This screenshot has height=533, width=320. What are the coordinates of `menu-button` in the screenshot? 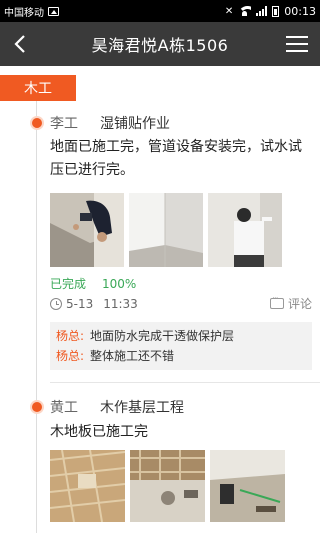 It's located at (297, 44).